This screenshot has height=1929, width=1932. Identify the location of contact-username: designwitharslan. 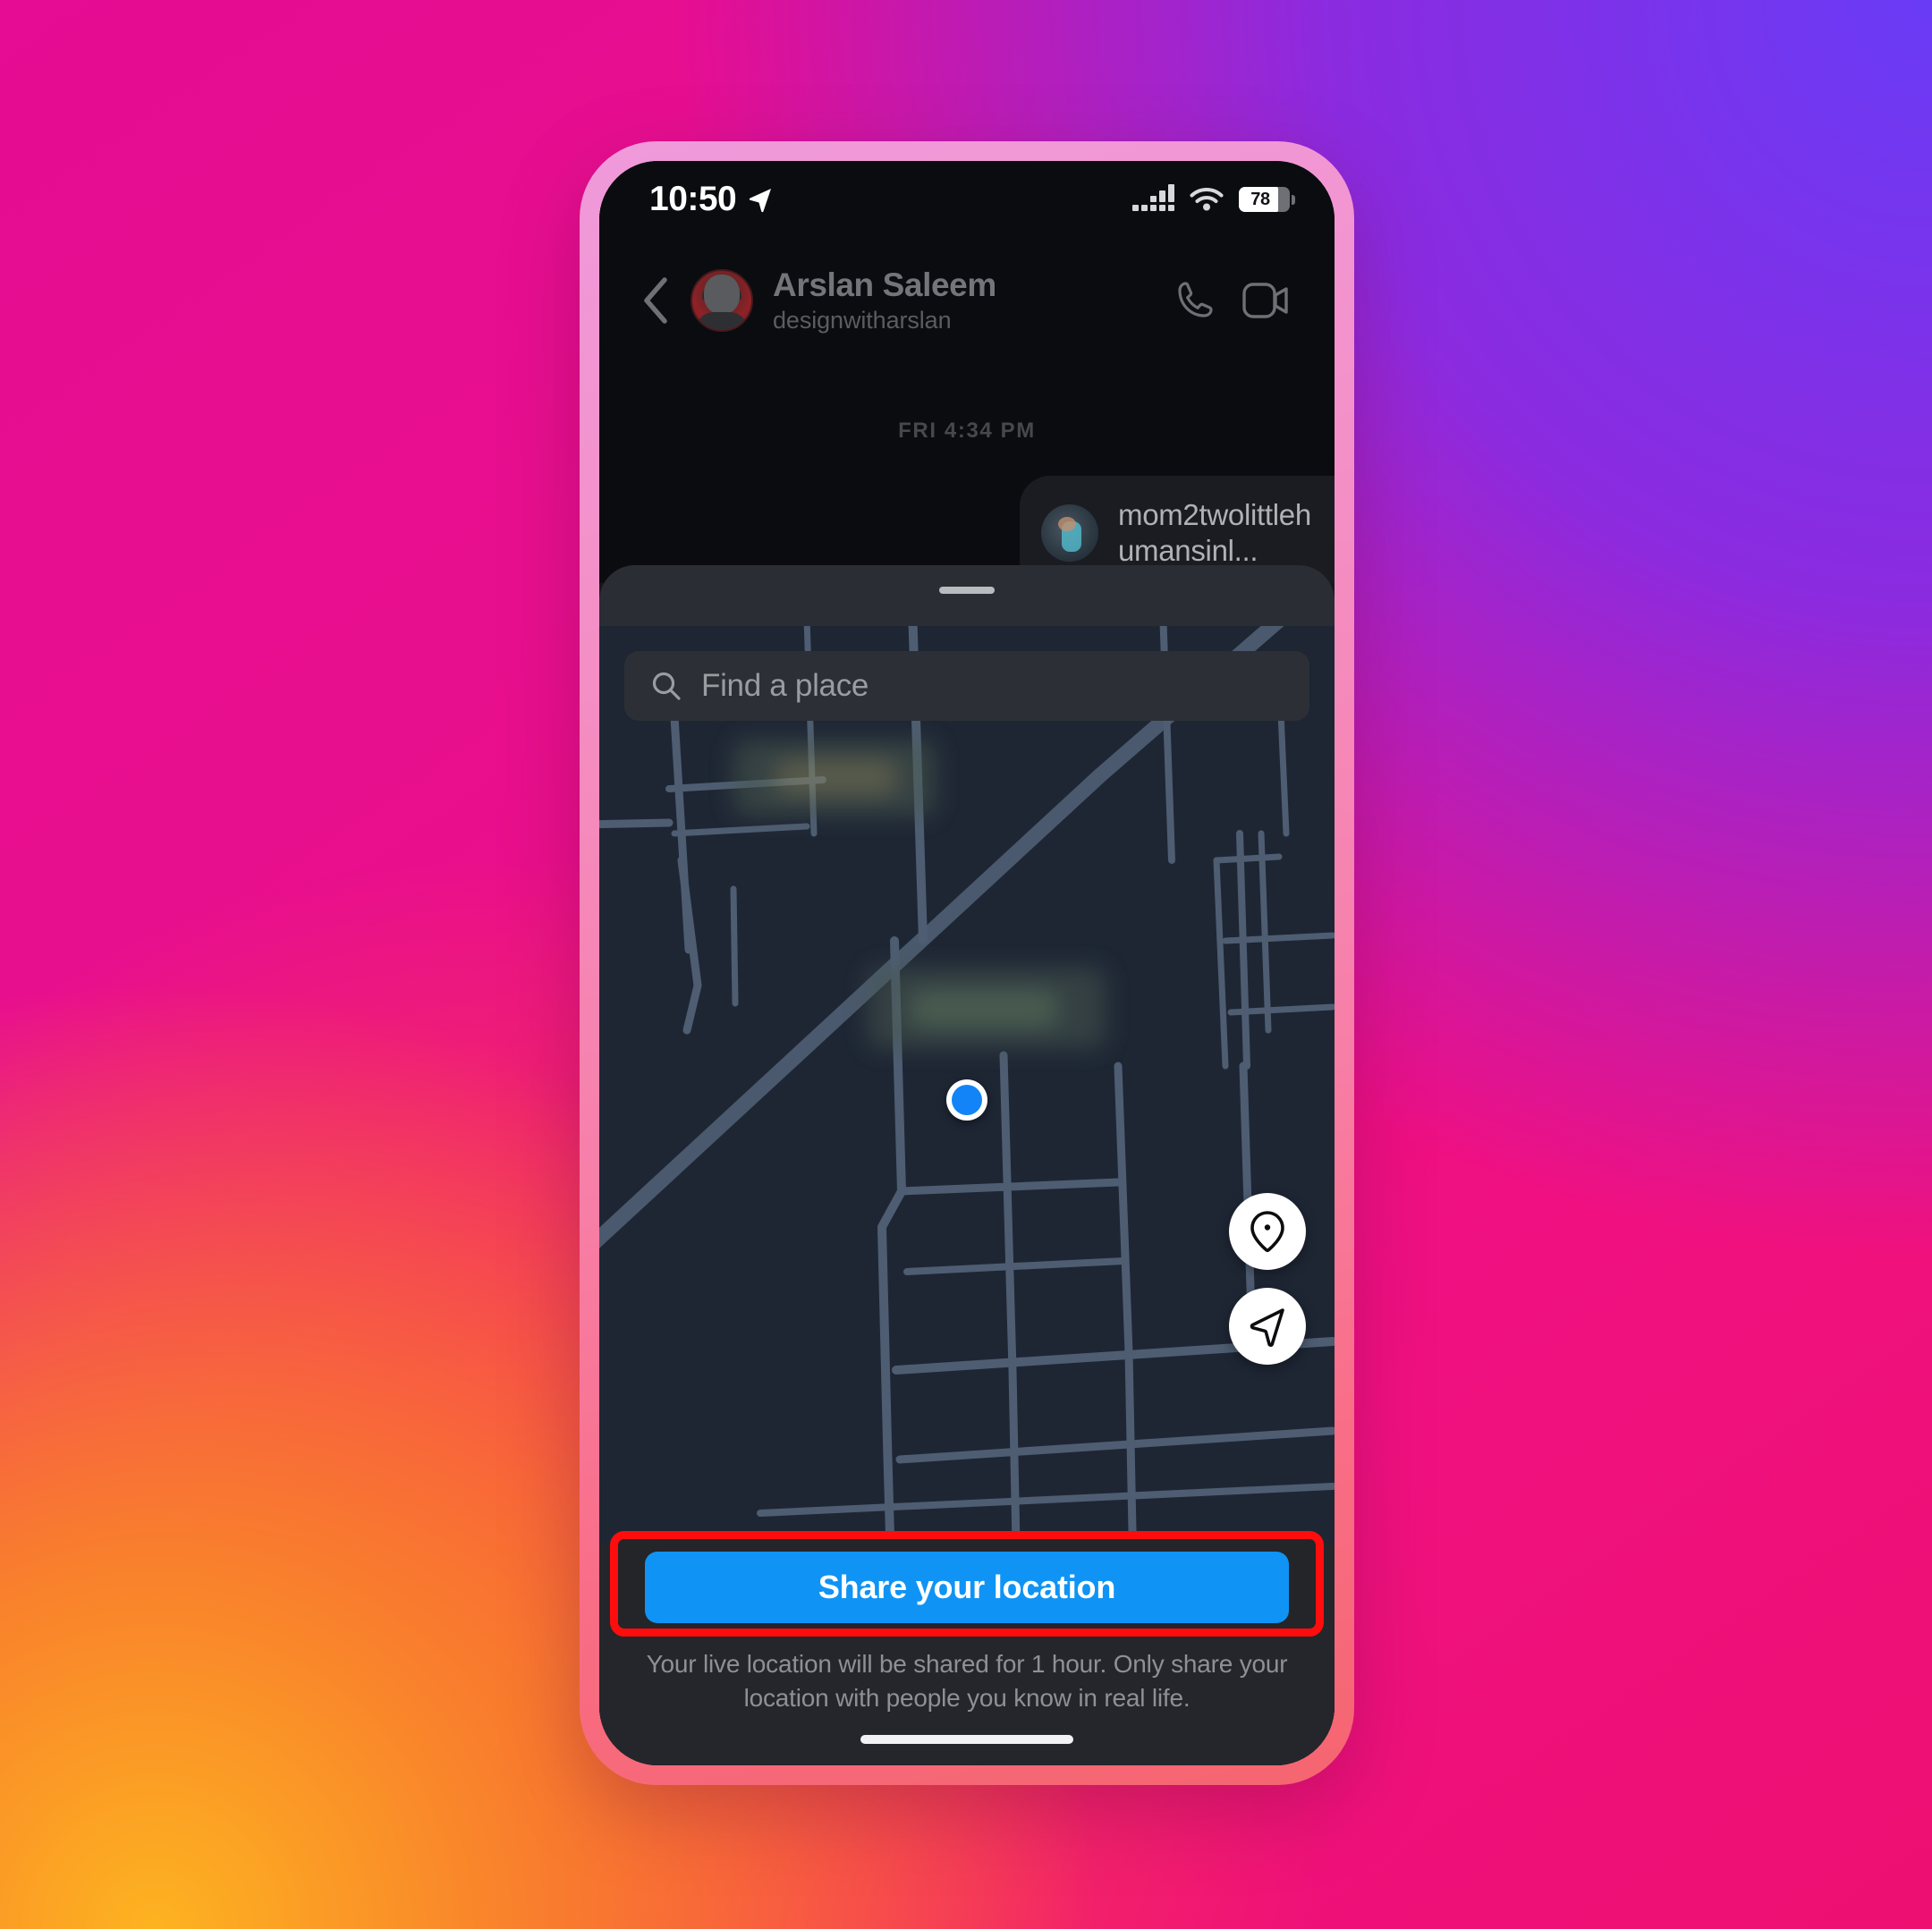
(862, 320).